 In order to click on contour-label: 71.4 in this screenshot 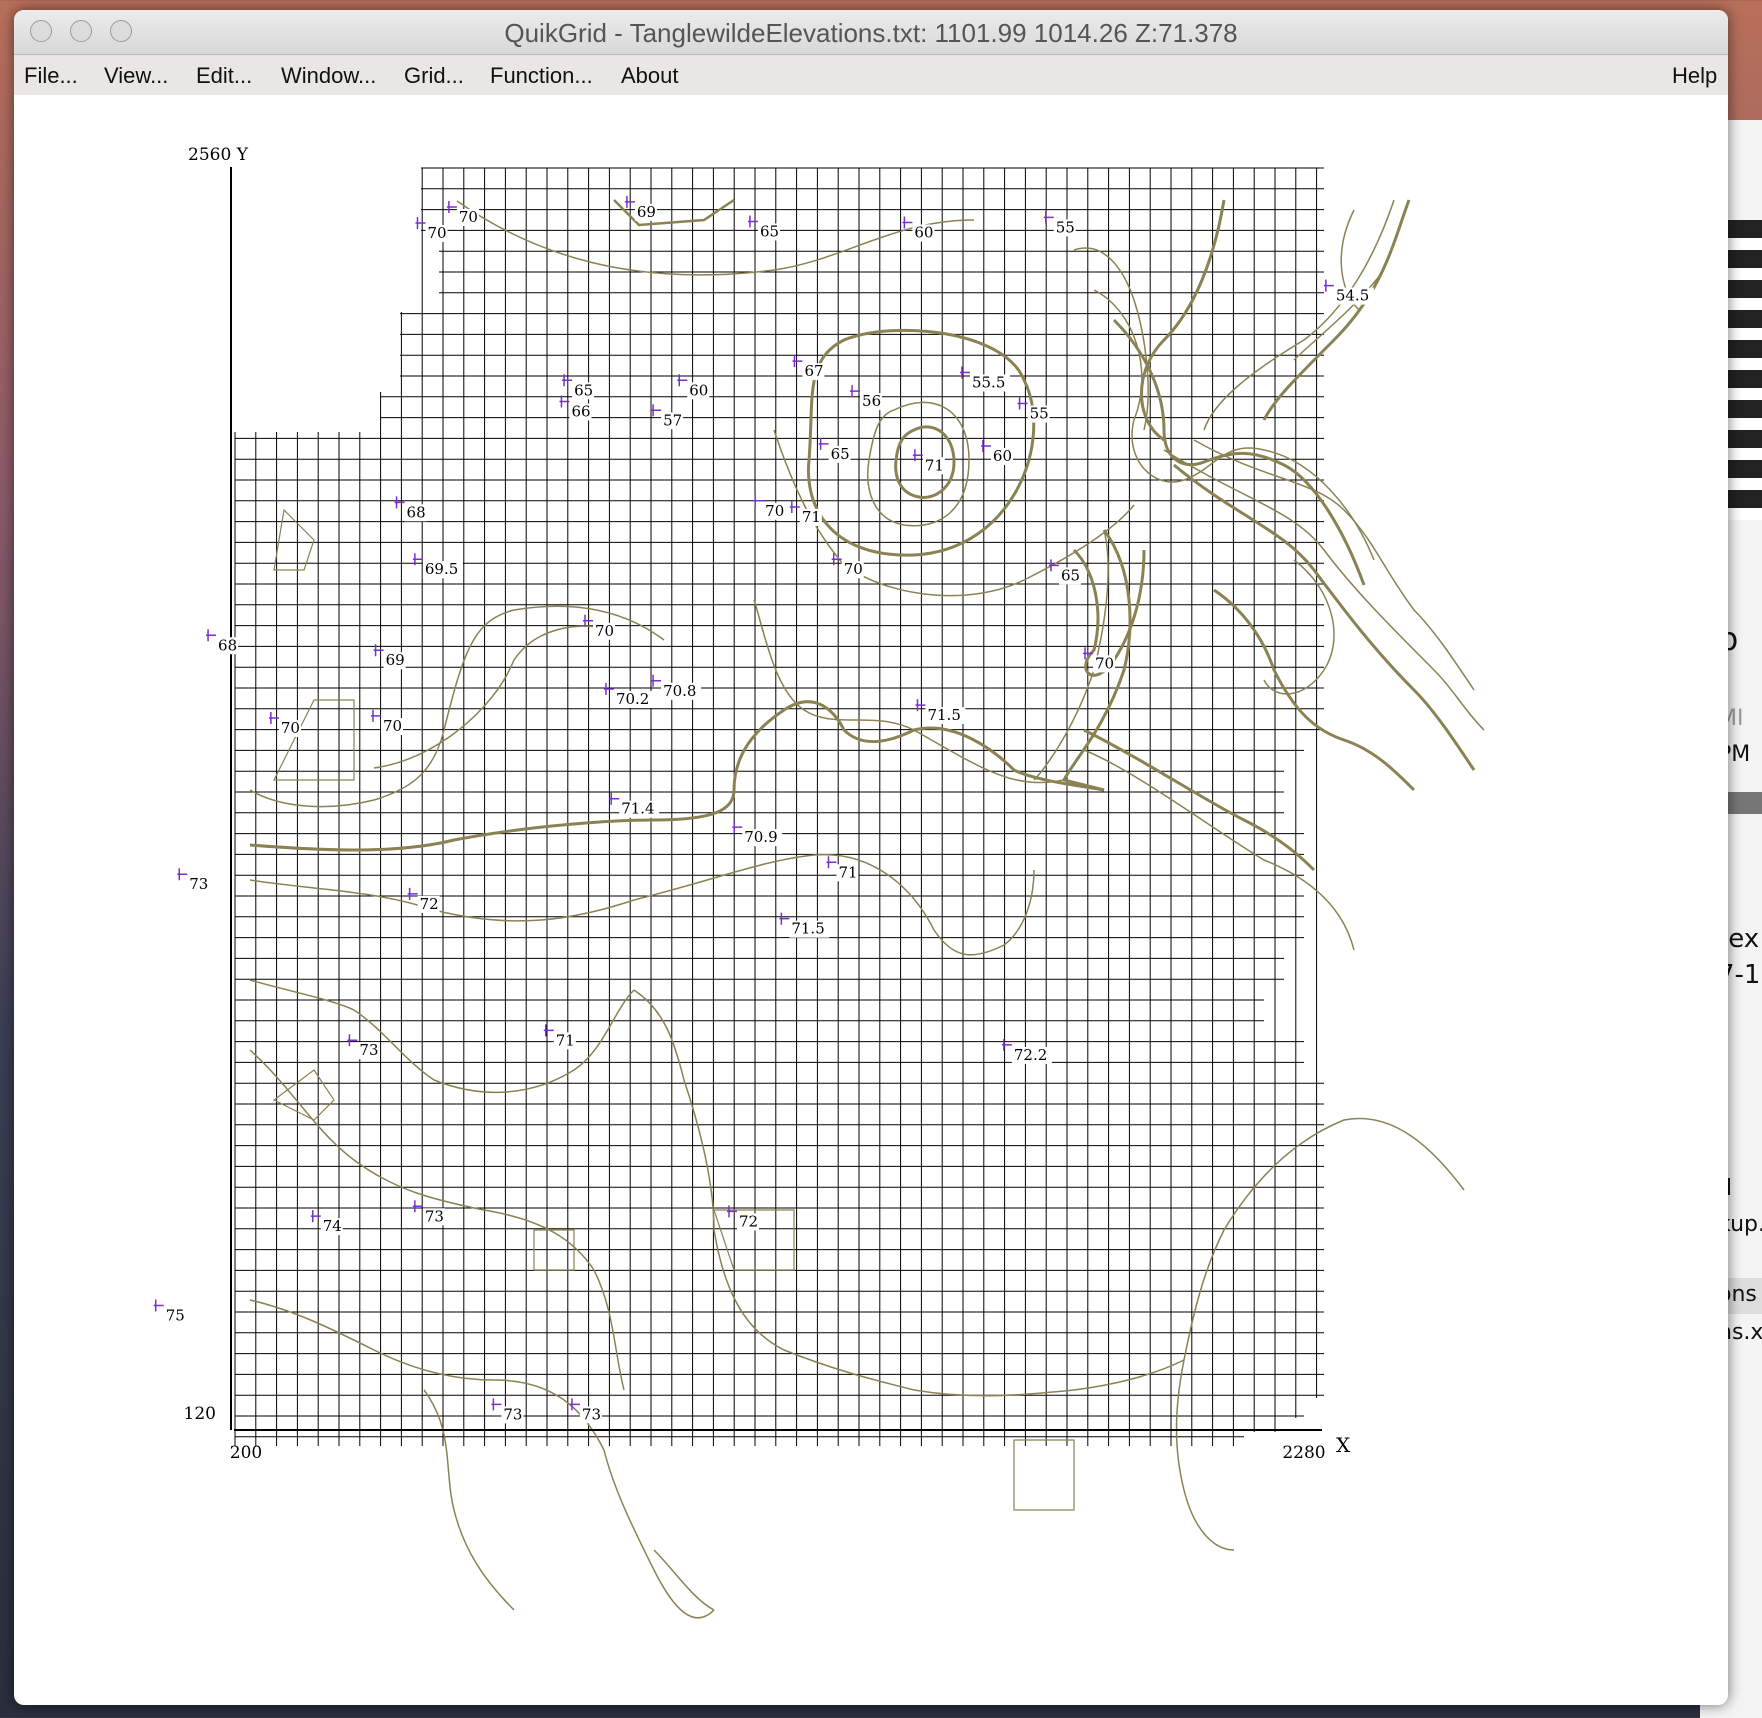, I will do `click(637, 809)`.